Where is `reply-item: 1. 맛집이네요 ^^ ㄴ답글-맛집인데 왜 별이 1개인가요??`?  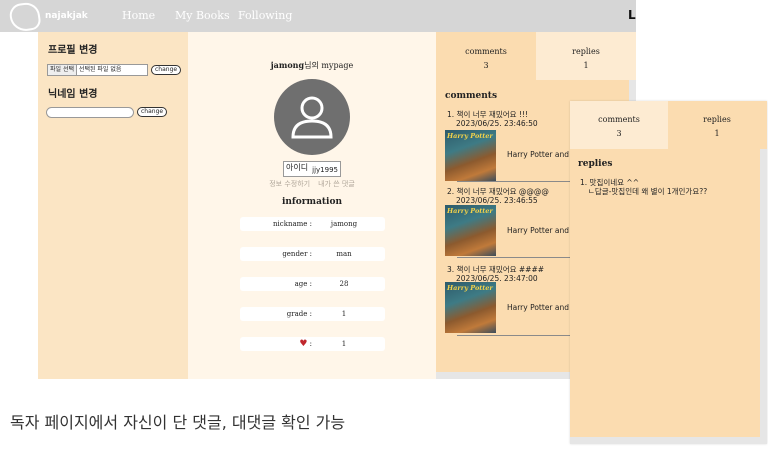 reply-item: 1. 맛집이네요 ^^ ㄴ답글-맛집인데 왜 별이 1개인가요?? is located at coordinates (643, 187).